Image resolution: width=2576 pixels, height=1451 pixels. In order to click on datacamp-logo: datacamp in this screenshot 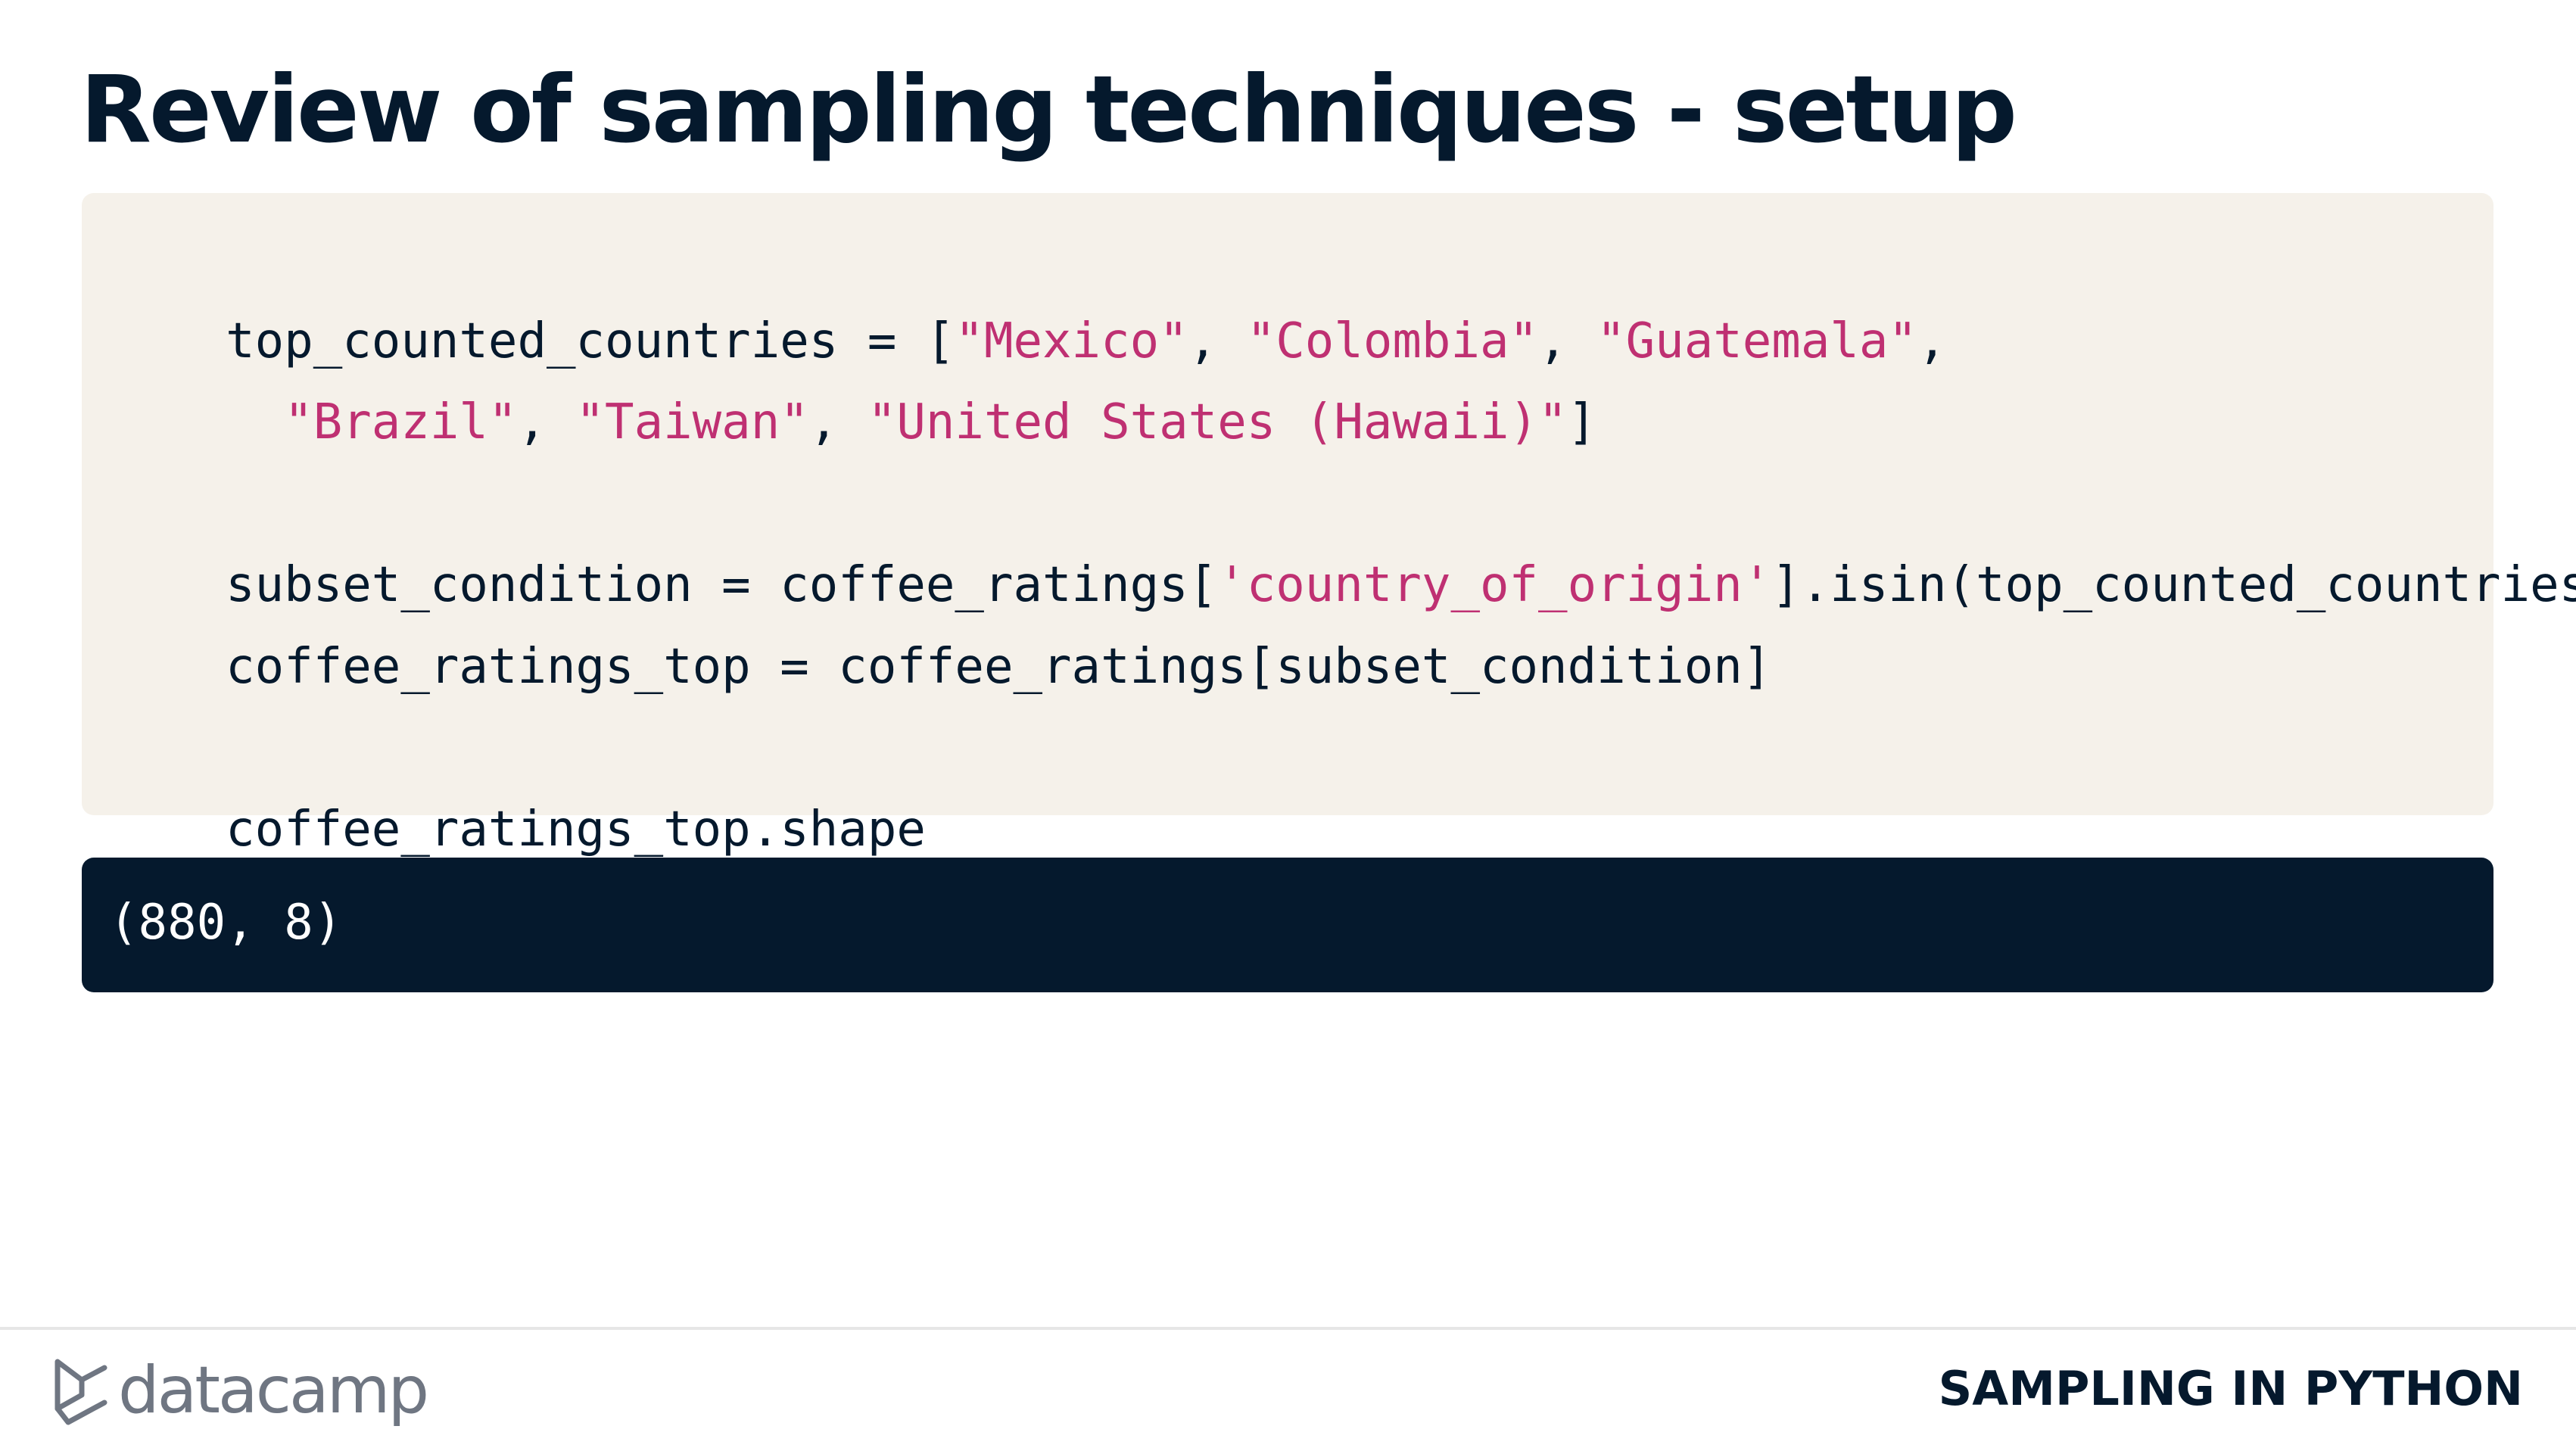, I will do `click(240, 1390)`.